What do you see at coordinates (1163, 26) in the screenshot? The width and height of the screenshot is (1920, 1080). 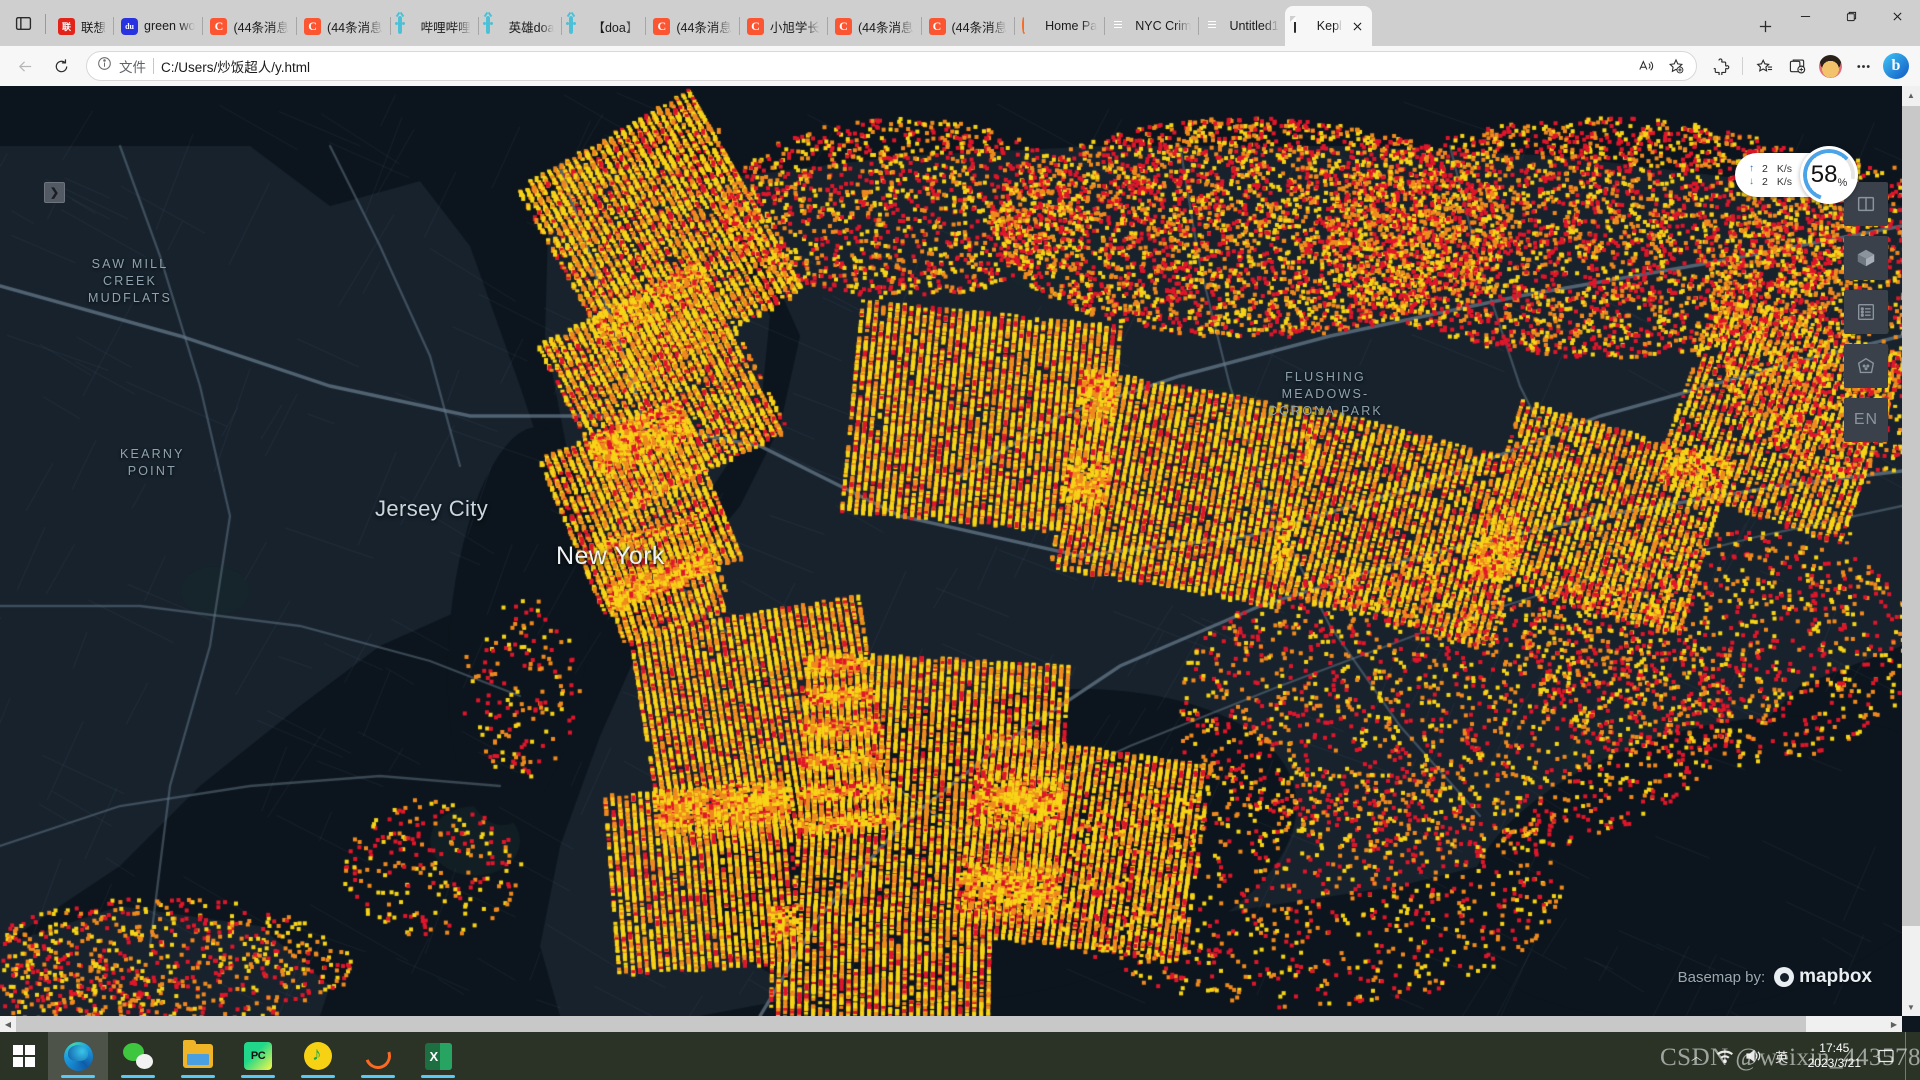 I see `tab-title: NYC Crim` at bounding box center [1163, 26].